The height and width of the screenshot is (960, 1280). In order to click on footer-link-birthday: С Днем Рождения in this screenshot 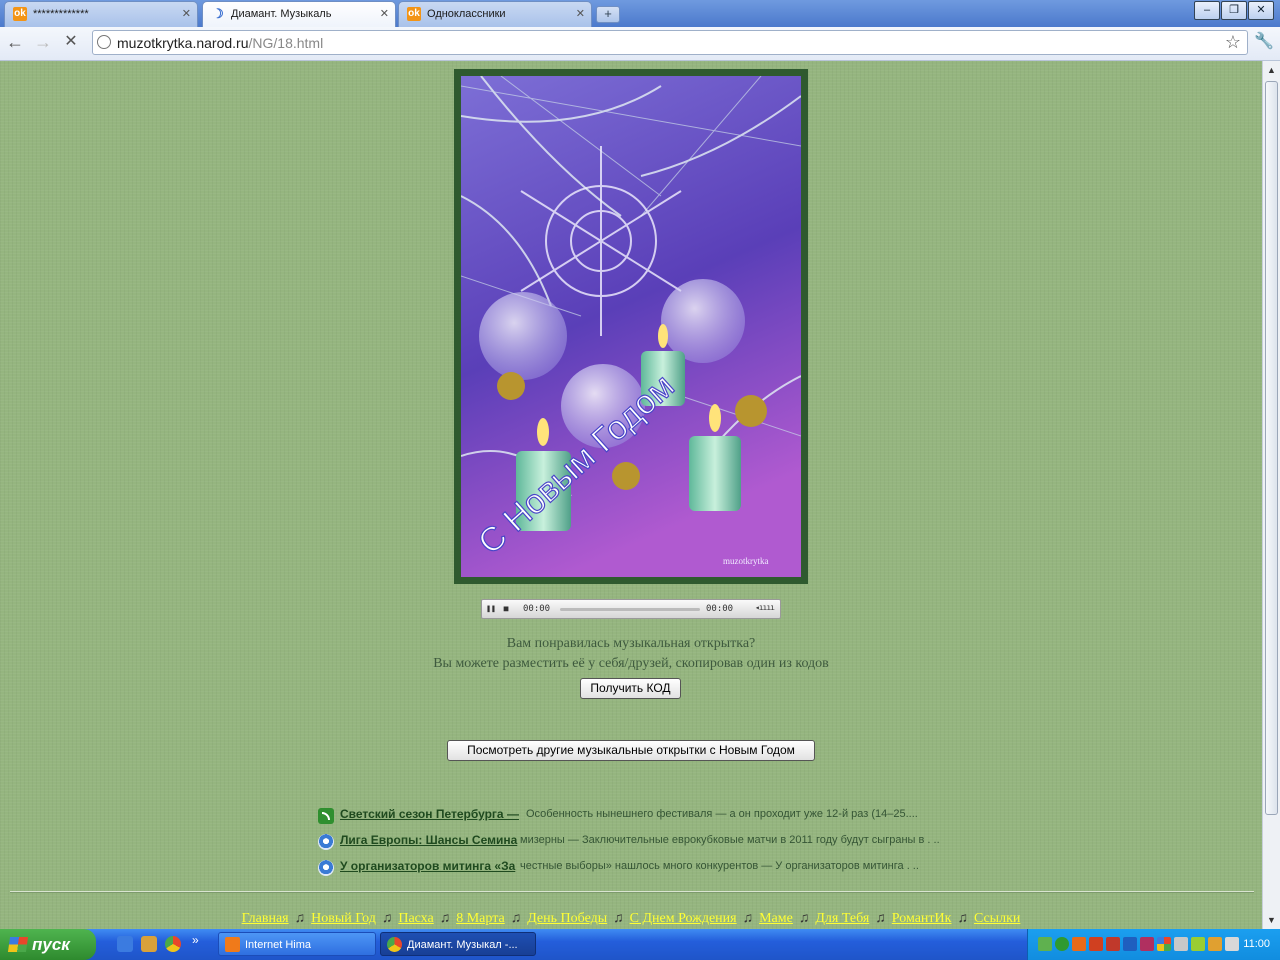, I will do `click(683, 918)`.